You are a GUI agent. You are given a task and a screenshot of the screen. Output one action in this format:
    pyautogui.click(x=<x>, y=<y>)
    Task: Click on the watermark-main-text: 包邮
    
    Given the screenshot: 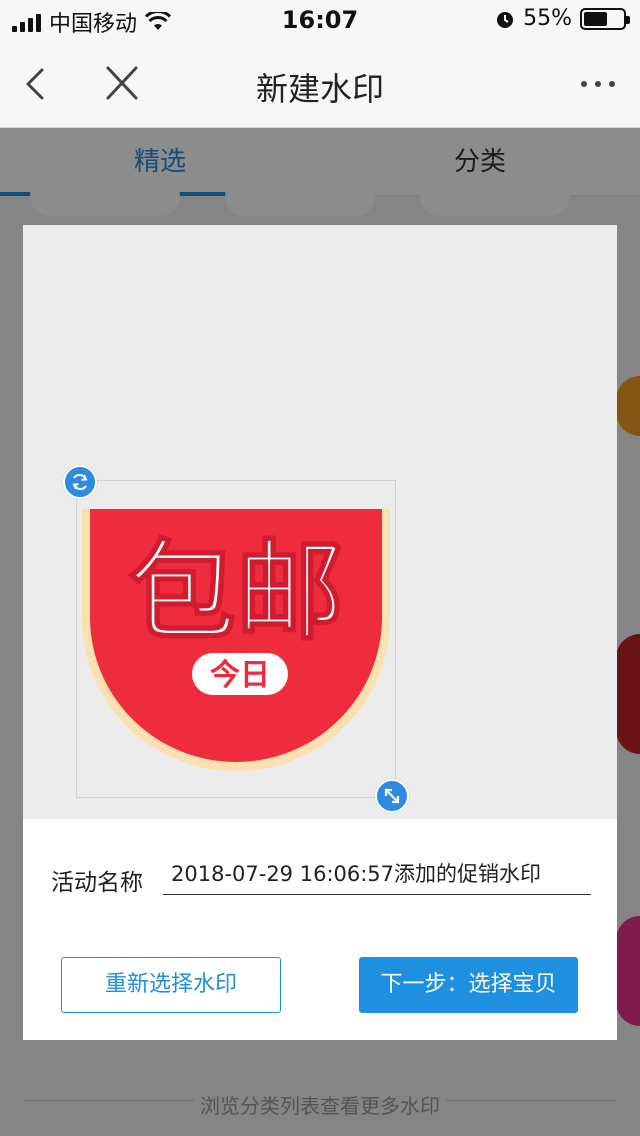 What is the action you would take?
    pyautogui.click(x=236, y=592)
    